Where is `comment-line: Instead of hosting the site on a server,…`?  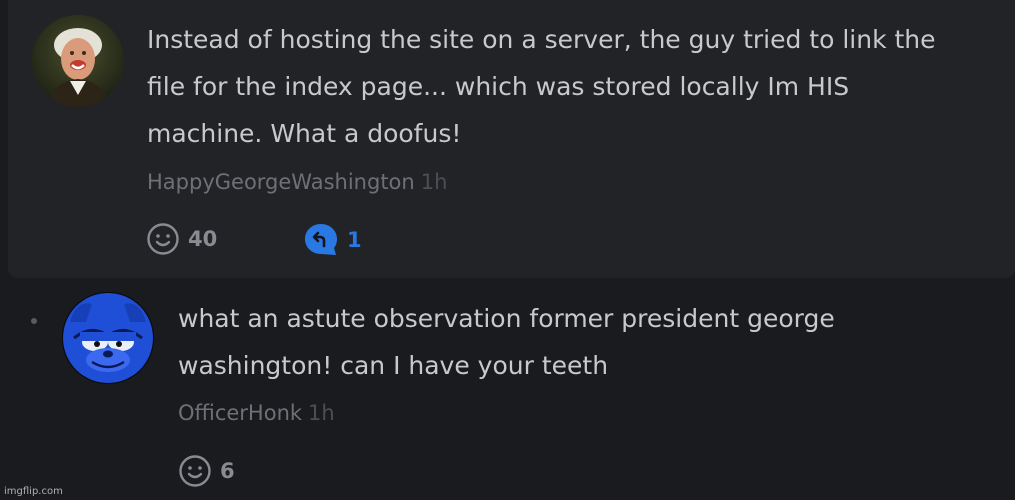
comment-line: Instead of hosting the site on a server,… is located at coordinates (541, 39).